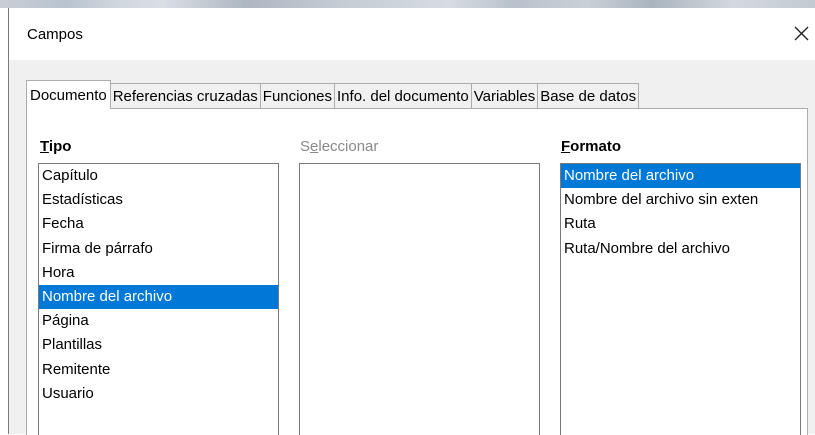 Image resolution: width=815 pixels, height=435 pixels. I want to click on tab-base-de-datos: Base de datos, so click(588, 96).